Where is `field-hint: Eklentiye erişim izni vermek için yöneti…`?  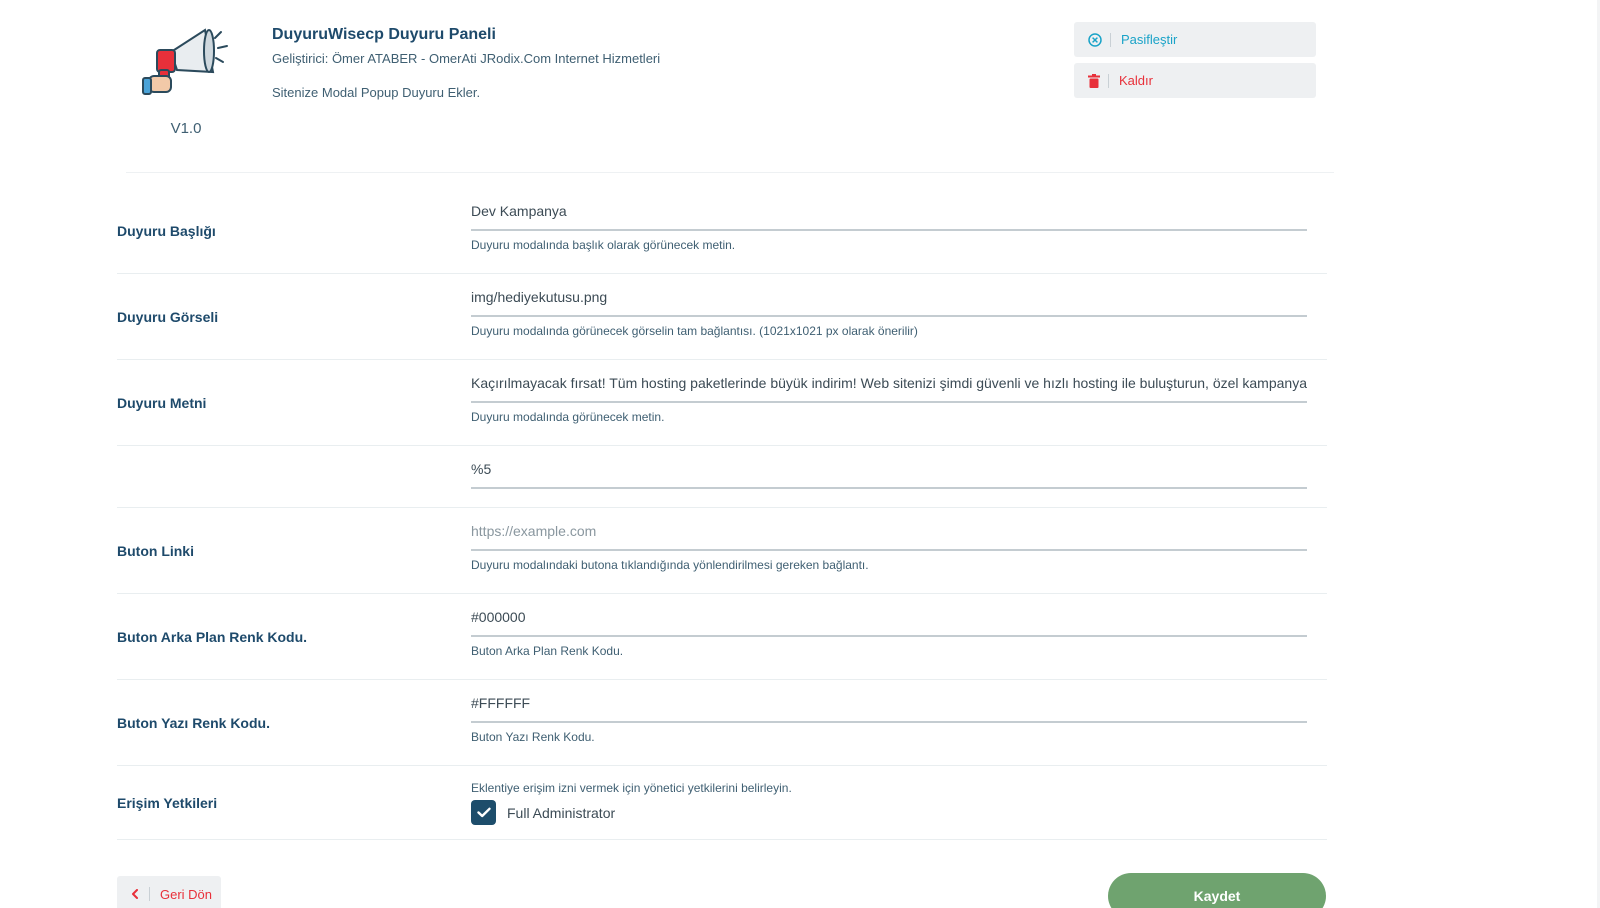
field-hint: Eklentiye erişim izni vermek için yöneti… is located at coordinates (631, 788).